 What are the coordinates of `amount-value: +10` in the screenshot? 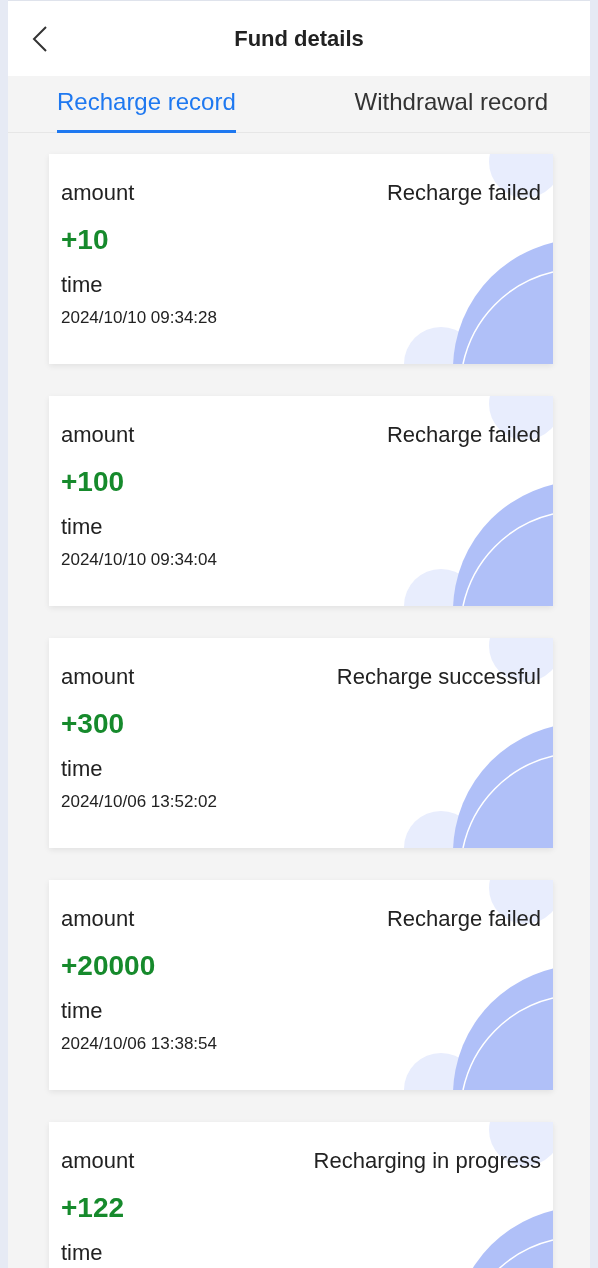 It's located at (85, 240).